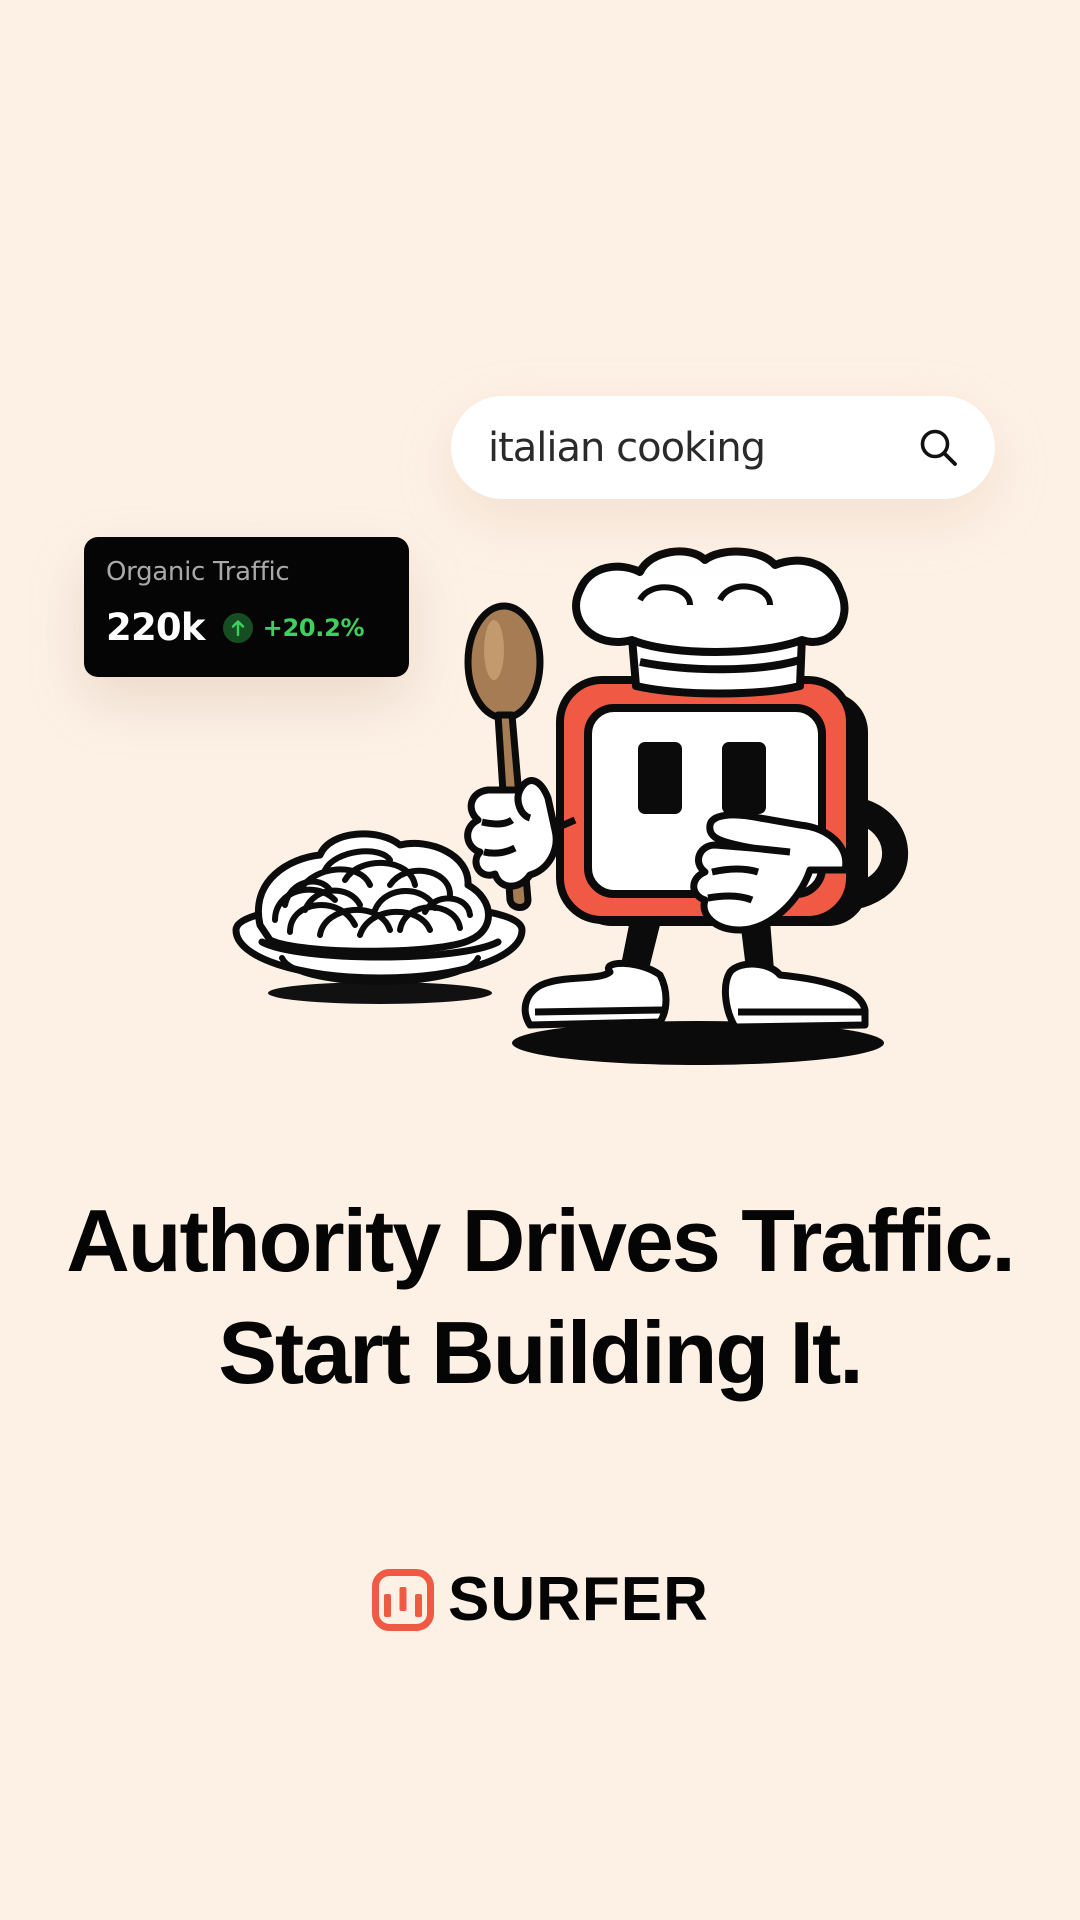 The width and height of the screenshot is (1080, 1920). What do you see at coordinates (578, 1599) in the screenshot?
I see `brand-name: SURFER` at bounding box center [578, 1599].